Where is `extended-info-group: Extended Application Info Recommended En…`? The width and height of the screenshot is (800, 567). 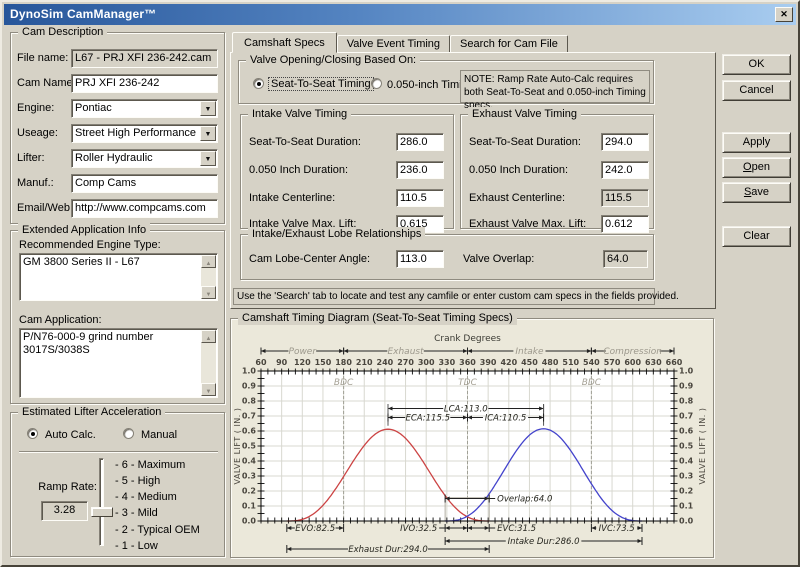
extended-info-group: Extended Application Info Recommended En… is located at coordinates (117, 313).